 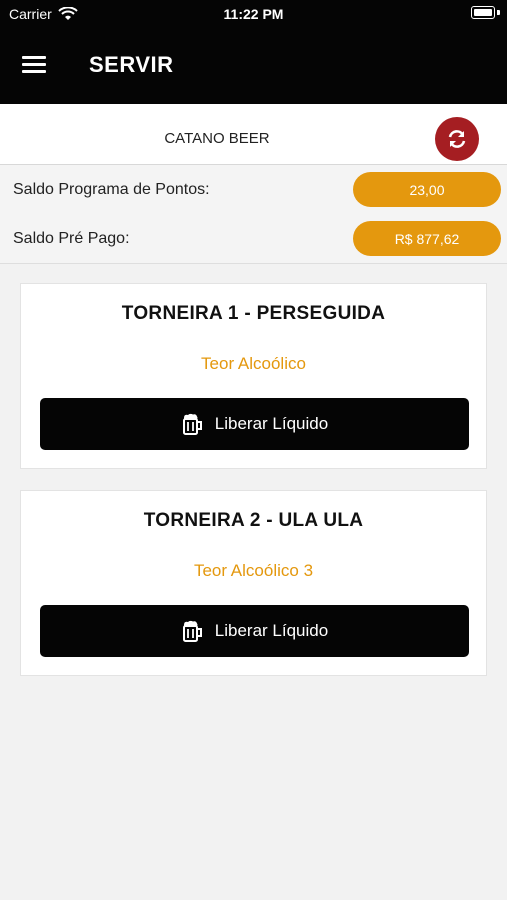 I want to click on points-balance-row: Saldo Programa de Pontos: 23,00, so click(x=253, y=190).